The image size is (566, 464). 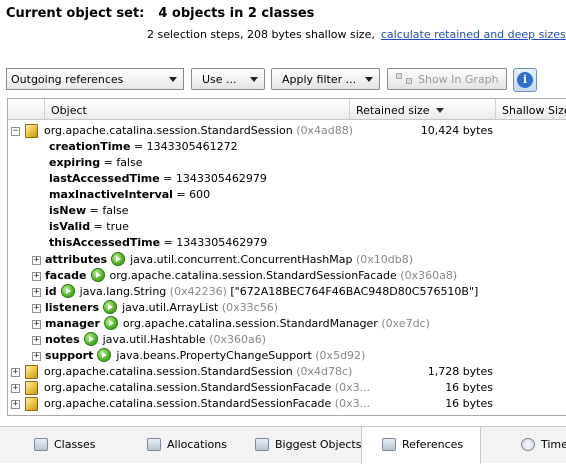 I want to click on tab-label: Biggest Objects, so click(x=318, y=444).